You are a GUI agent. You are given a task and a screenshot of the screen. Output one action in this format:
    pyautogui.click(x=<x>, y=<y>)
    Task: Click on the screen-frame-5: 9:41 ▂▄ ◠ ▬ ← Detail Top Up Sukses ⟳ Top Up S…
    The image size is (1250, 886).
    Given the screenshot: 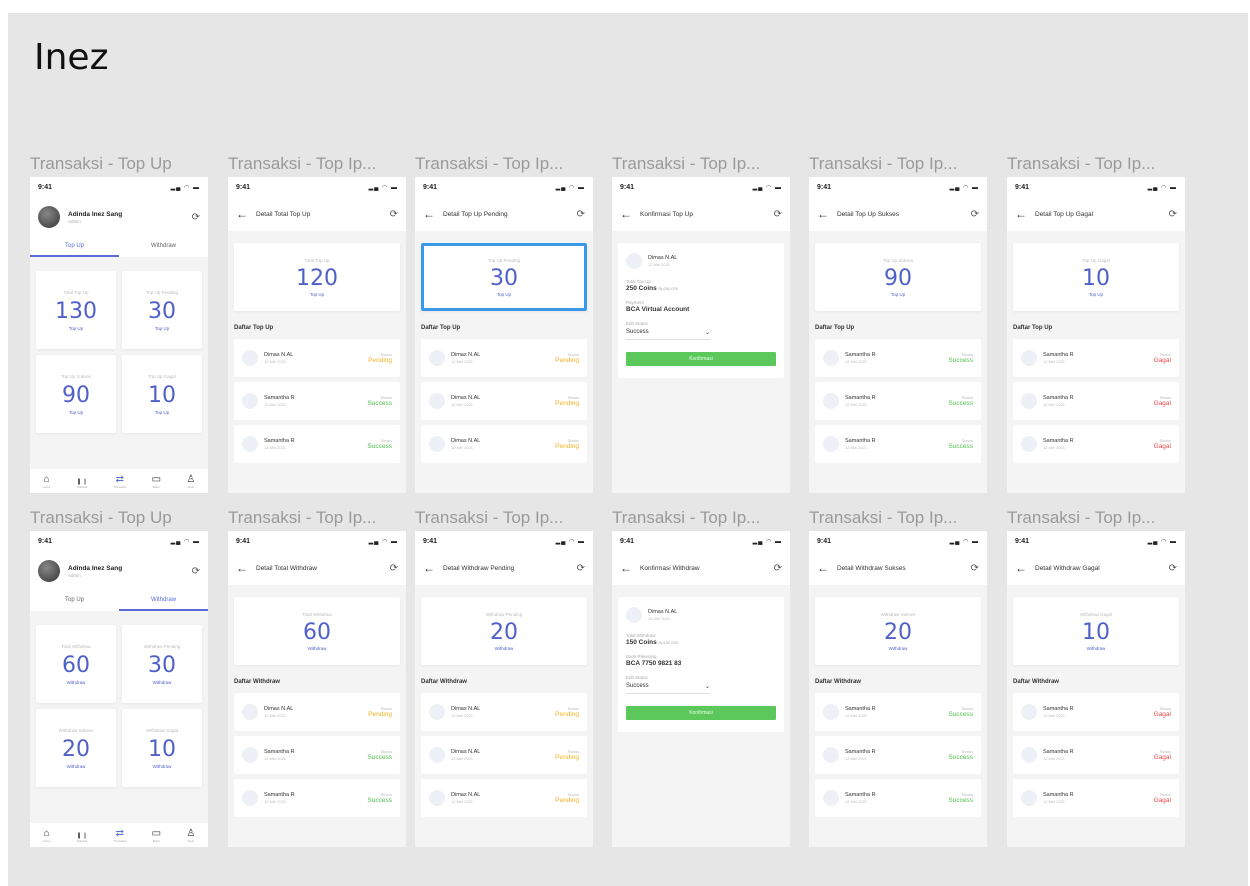 What is the action you would take?
    pyautogui.click(x=898, y=335)
    